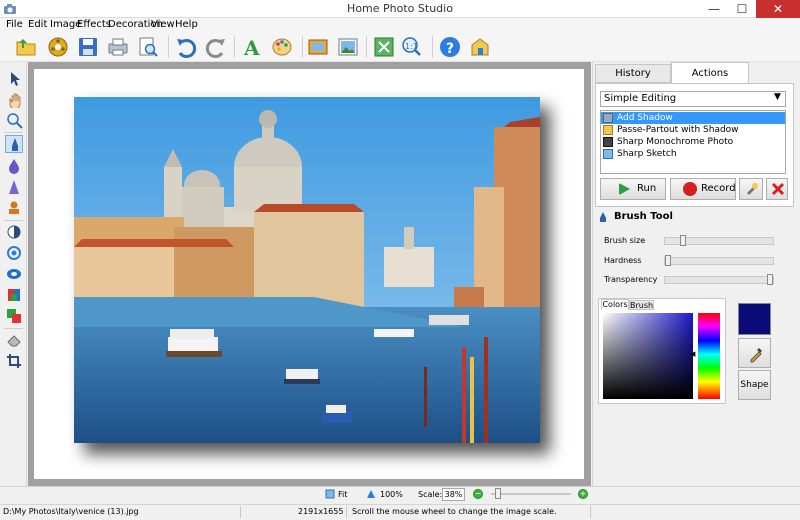 This screenshot has height=520, width=800. I want to click on fit-button: Fit, so click(342, 494).